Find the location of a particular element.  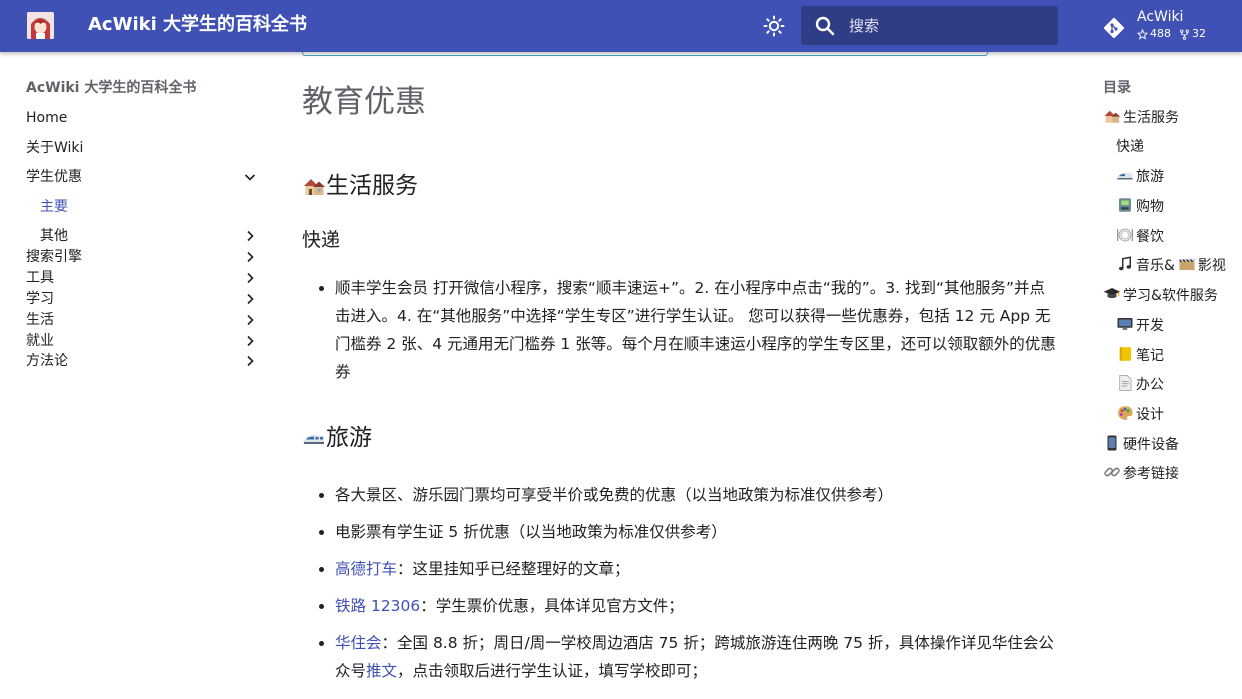

repo-forks: 32 is located at coordinates (1192, 34).